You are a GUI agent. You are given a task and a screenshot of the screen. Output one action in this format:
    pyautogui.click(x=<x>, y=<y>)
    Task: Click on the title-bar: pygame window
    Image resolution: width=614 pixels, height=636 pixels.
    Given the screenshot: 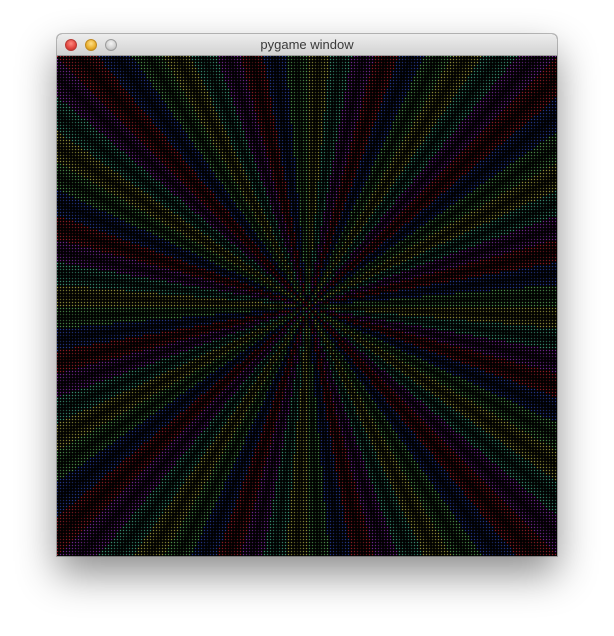 What is the action you would take?
    pyautogui.click(x=307, y=45)
    